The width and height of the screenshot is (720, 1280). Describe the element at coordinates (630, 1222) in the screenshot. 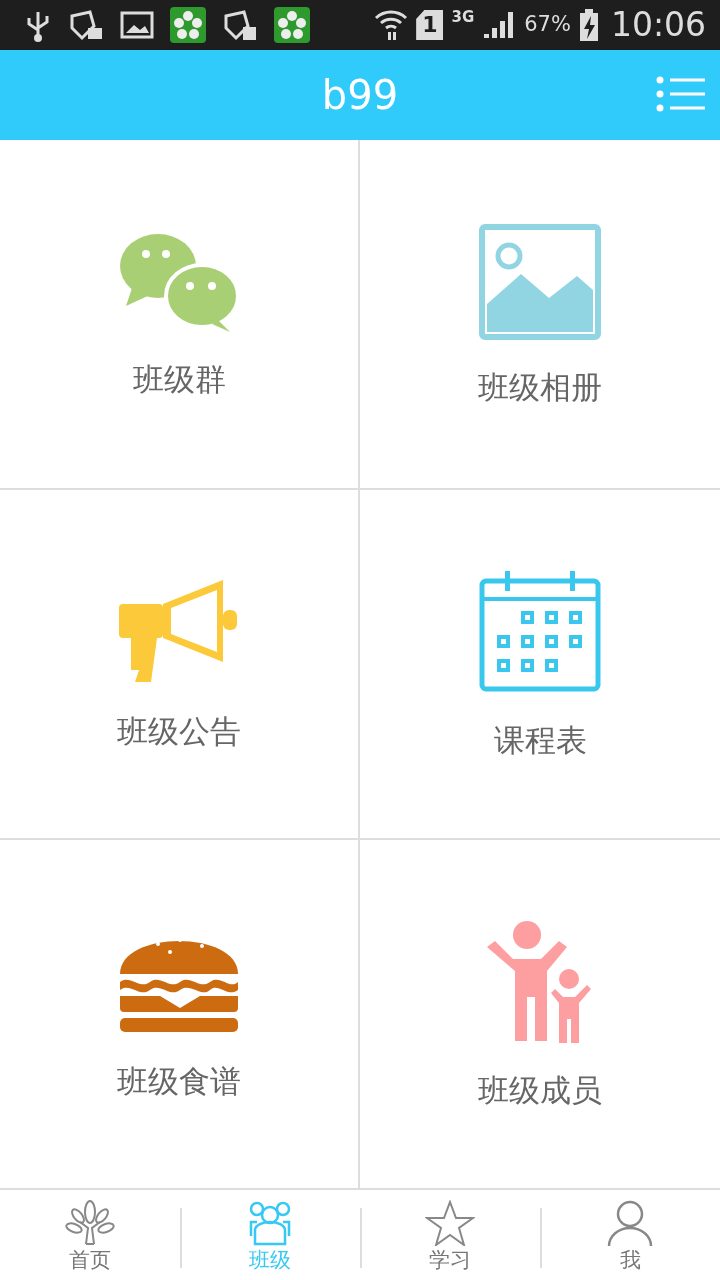

I see `person-icon` at that location.